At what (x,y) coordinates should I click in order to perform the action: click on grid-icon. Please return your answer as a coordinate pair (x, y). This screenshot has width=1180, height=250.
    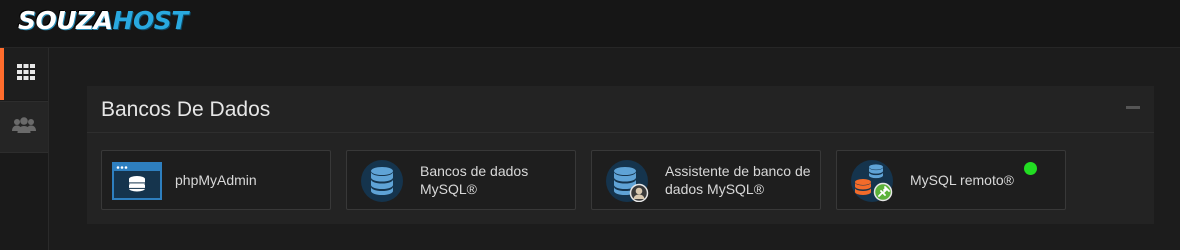
    Looking at the image, I should click on (26, 74).